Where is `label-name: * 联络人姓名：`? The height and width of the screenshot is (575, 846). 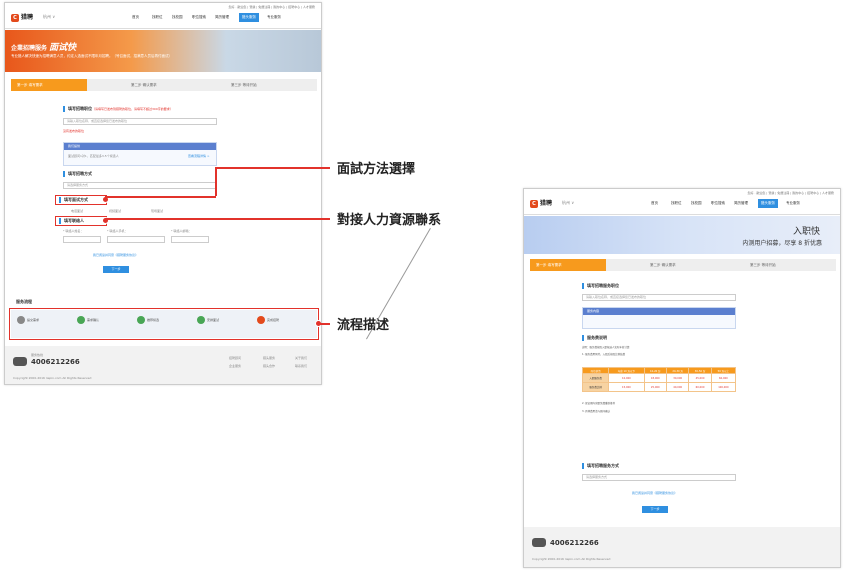
label-name: * 联络人姓名： is located at coordinates (73, 231).